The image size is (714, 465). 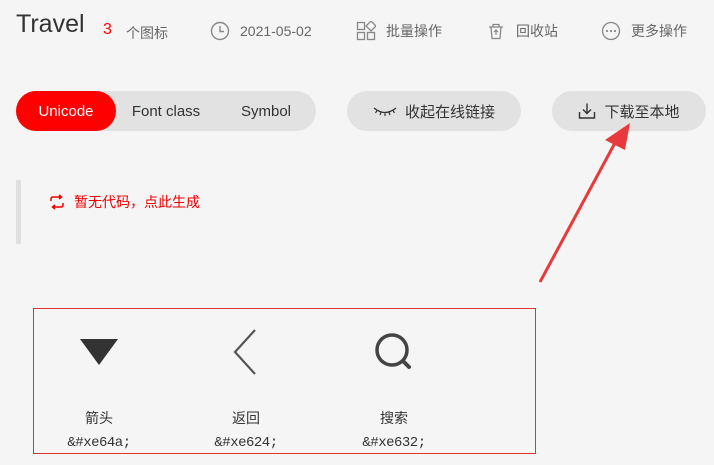 I want to click on more-ops-button: 更多操作, so click(x=644, y=31).